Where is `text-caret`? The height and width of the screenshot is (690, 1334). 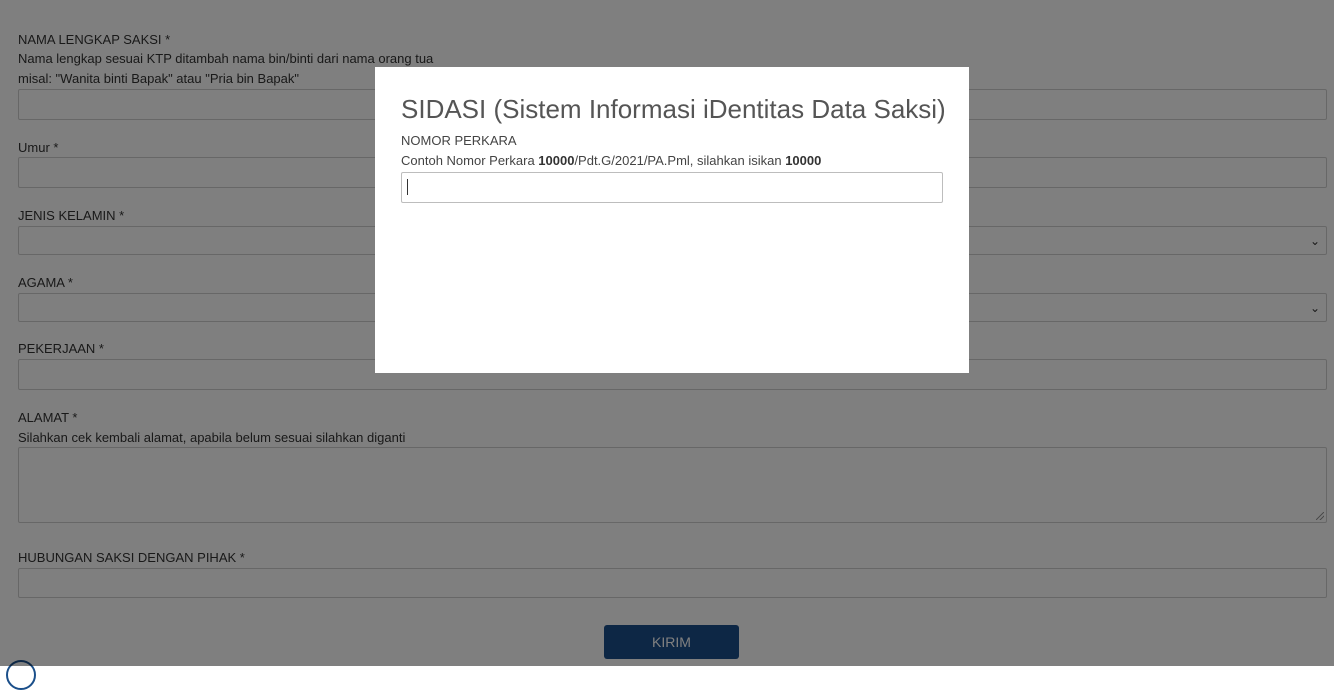
text-caret is located at coordinates (407, 187).